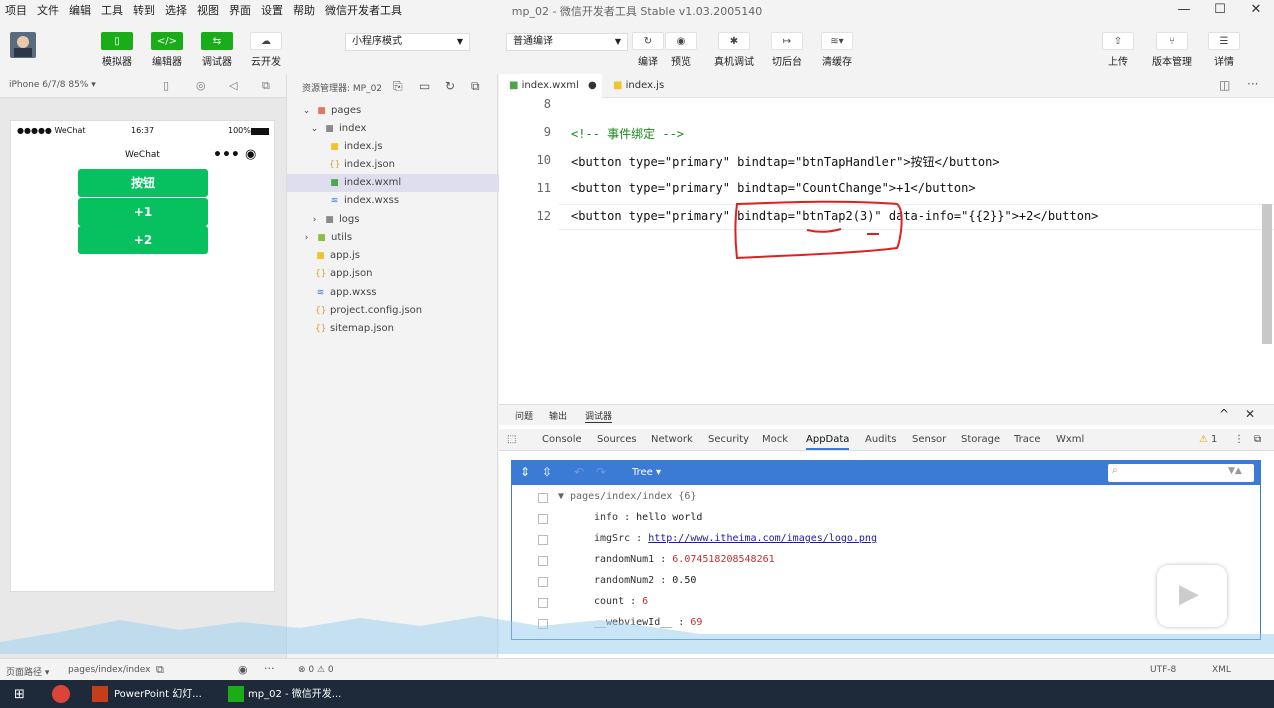 The height and width of the screenshot is (708, 1274). What do you see at coordinates (16, 10) in the screenshot?
I see `menu-project: 项目` at bounding box center [16, 10].